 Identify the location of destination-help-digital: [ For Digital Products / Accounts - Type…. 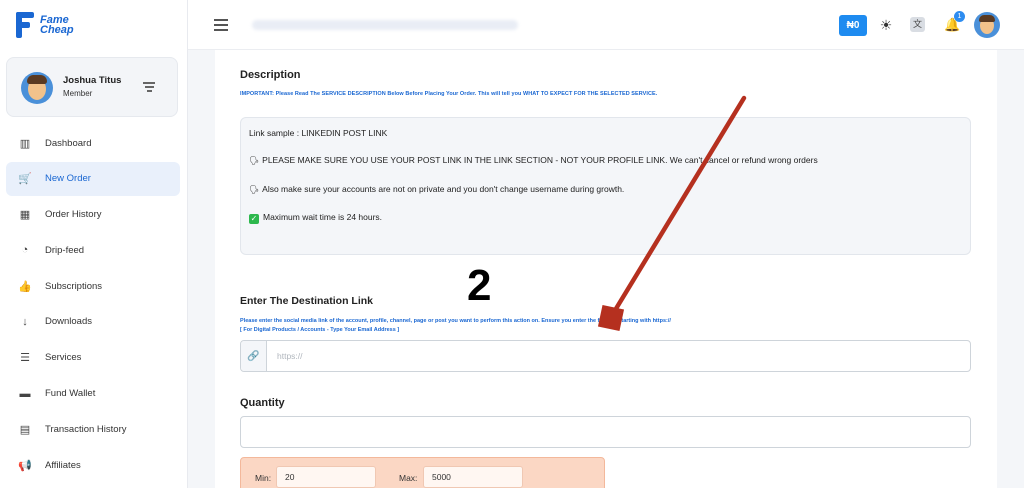
(320, 330).